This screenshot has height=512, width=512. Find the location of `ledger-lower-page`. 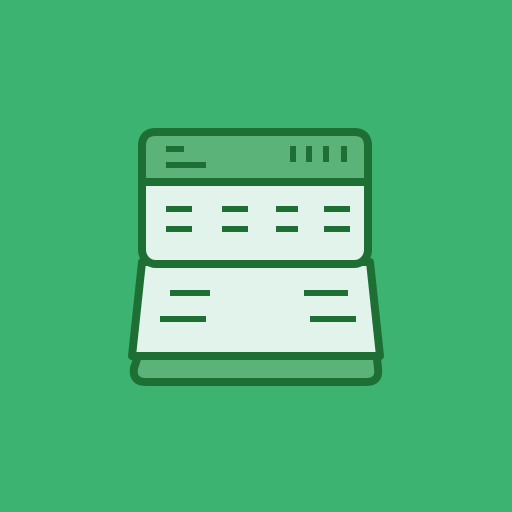

ledger-lower-page is located at coordinates (256, 309).